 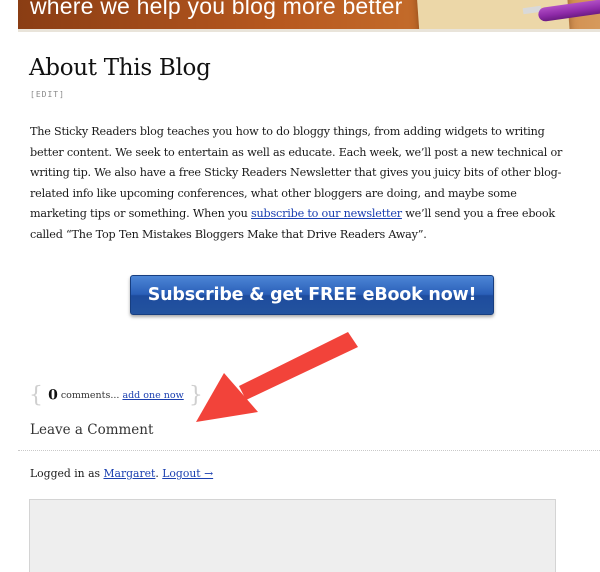 What do you see at coordinates (309, 30) in the screenshot?
I see `header-rule` at bounding box center [309, 30].